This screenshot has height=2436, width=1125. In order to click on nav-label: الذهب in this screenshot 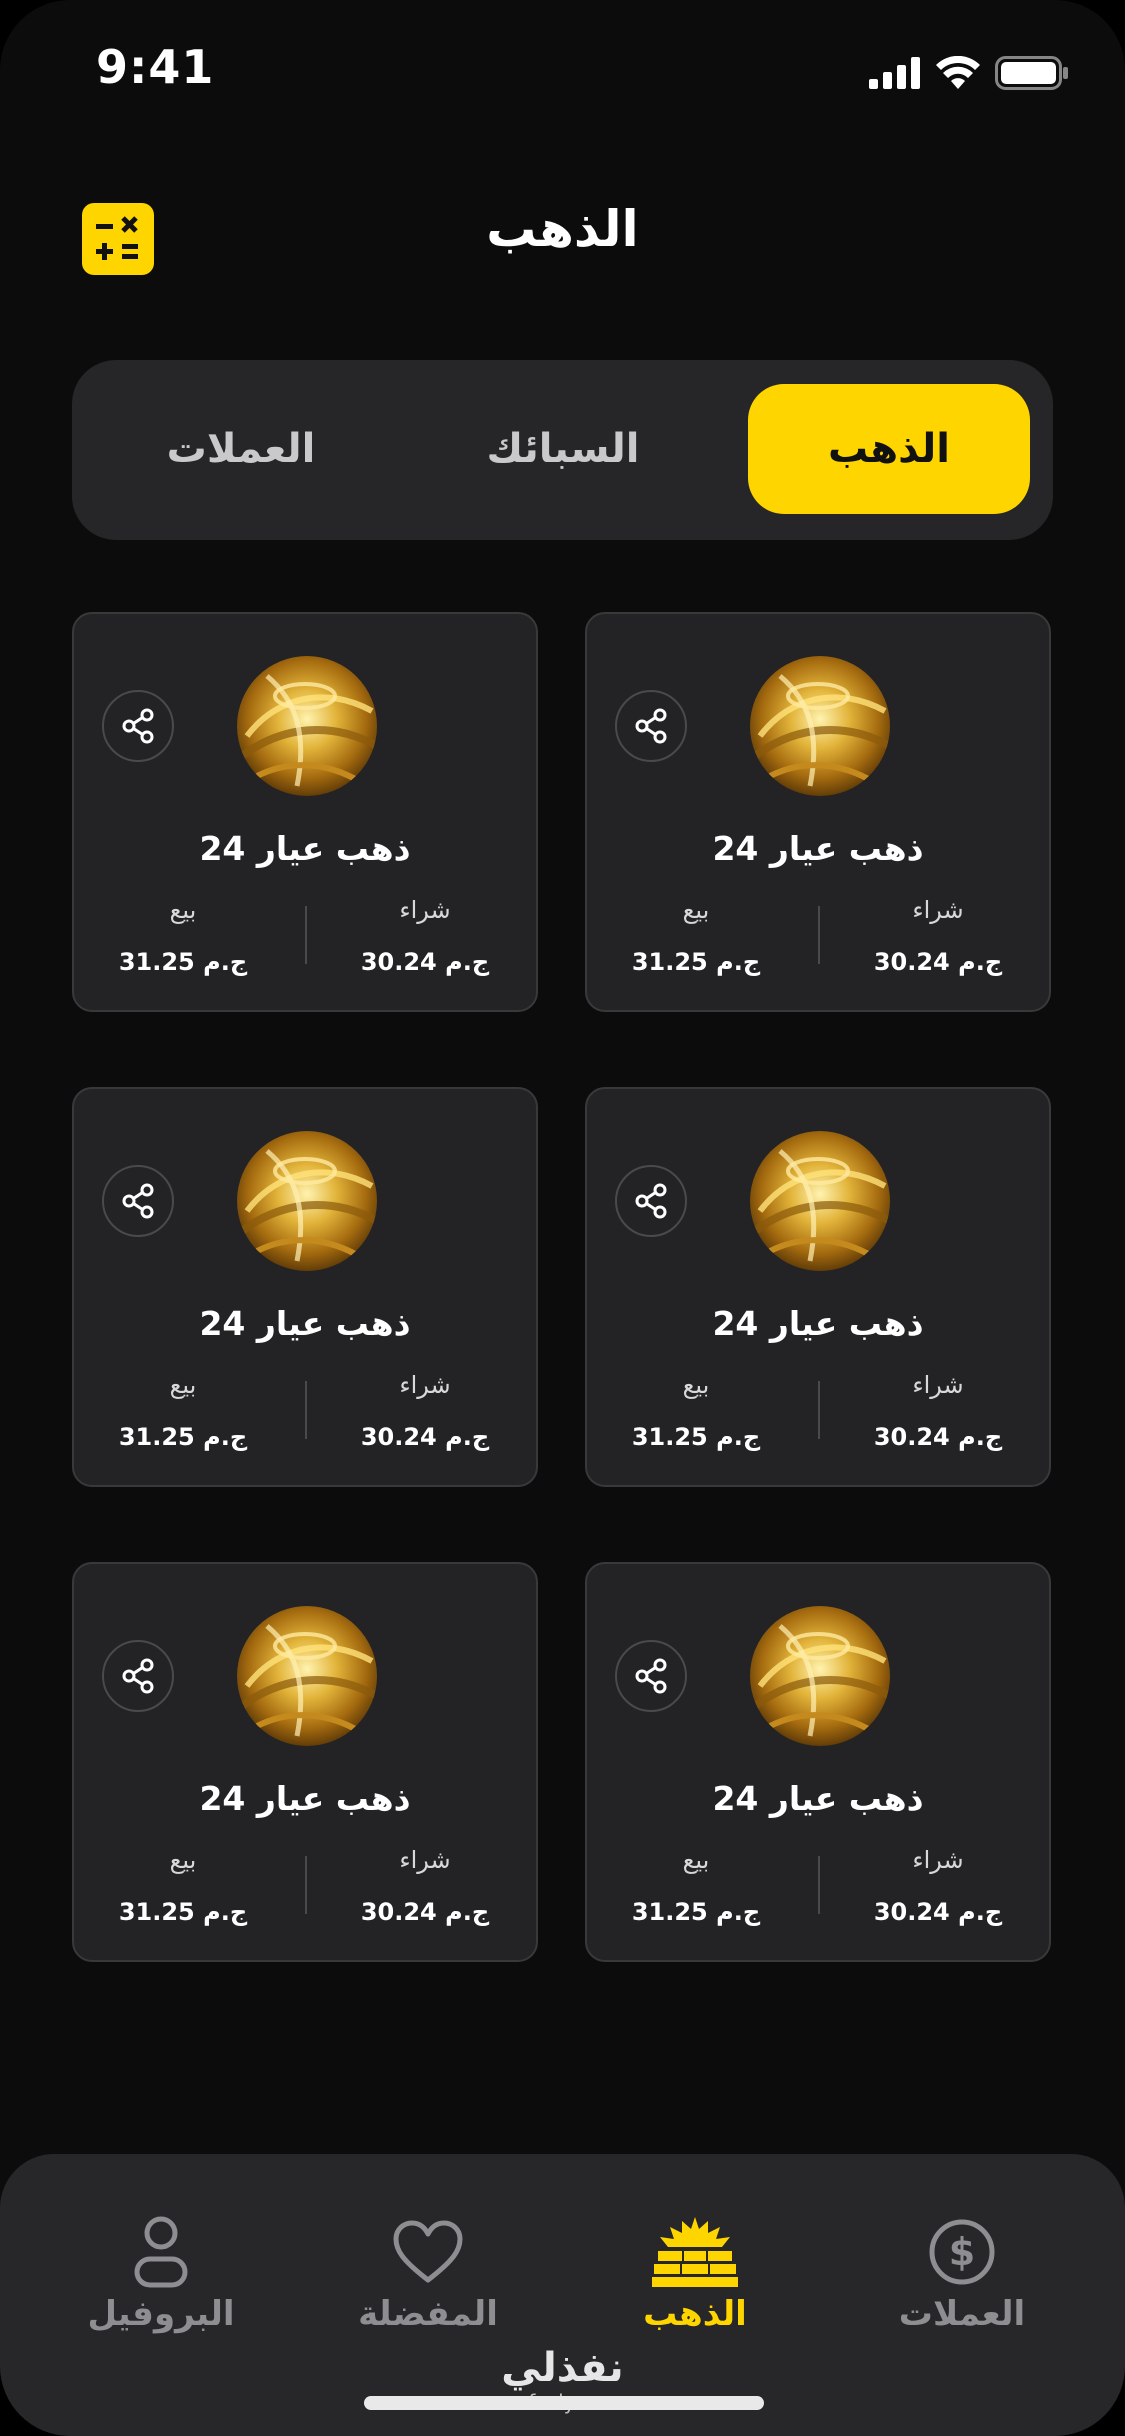, I will do `click(695, 2314)`.